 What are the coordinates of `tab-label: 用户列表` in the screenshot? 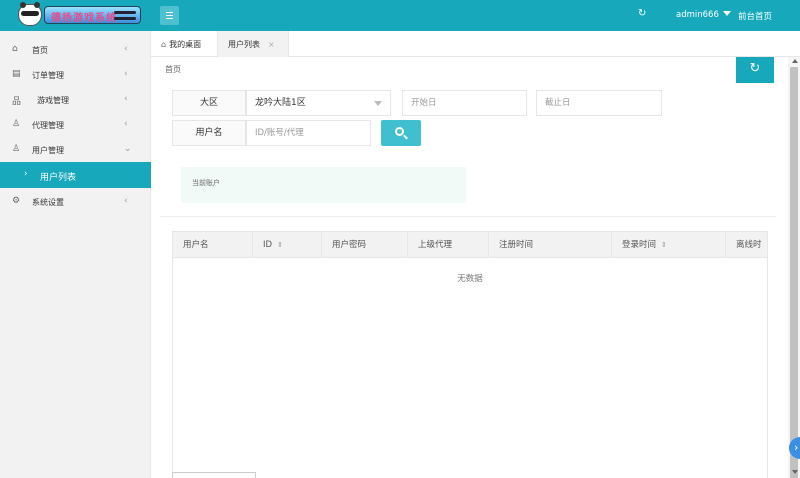 It's located at (244, 44).